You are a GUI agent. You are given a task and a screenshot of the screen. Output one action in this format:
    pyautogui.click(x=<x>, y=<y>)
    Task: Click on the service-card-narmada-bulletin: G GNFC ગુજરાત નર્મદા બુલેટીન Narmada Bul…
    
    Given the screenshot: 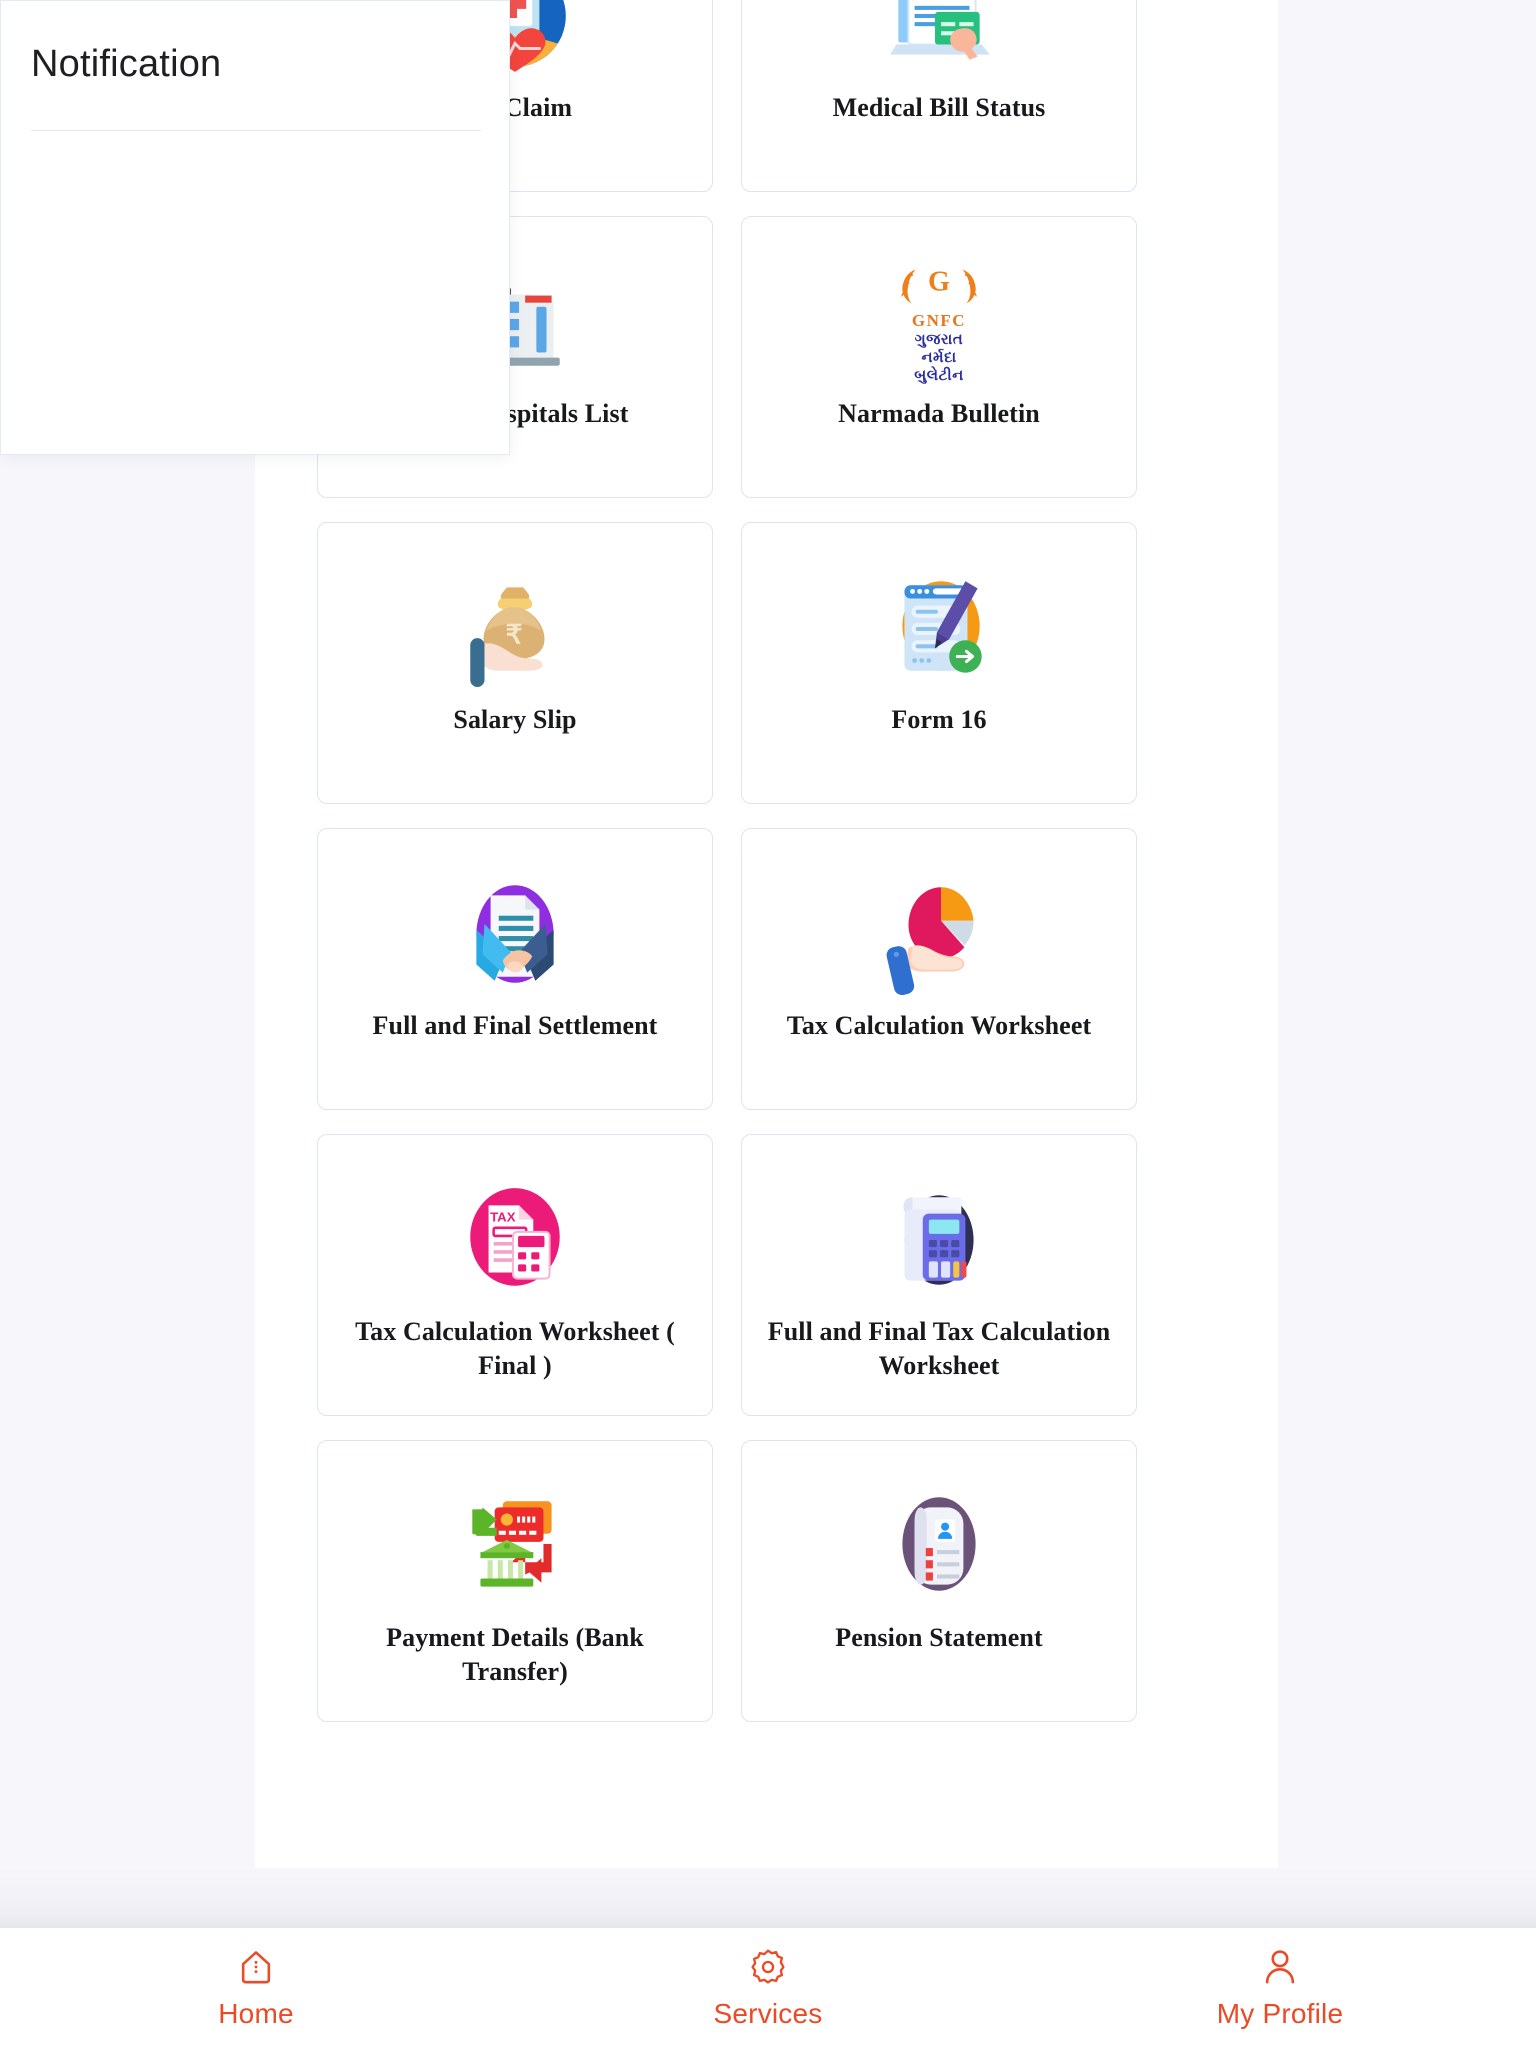 What is the action you would take?
    pyautogui.click(x=939, y=357)
    